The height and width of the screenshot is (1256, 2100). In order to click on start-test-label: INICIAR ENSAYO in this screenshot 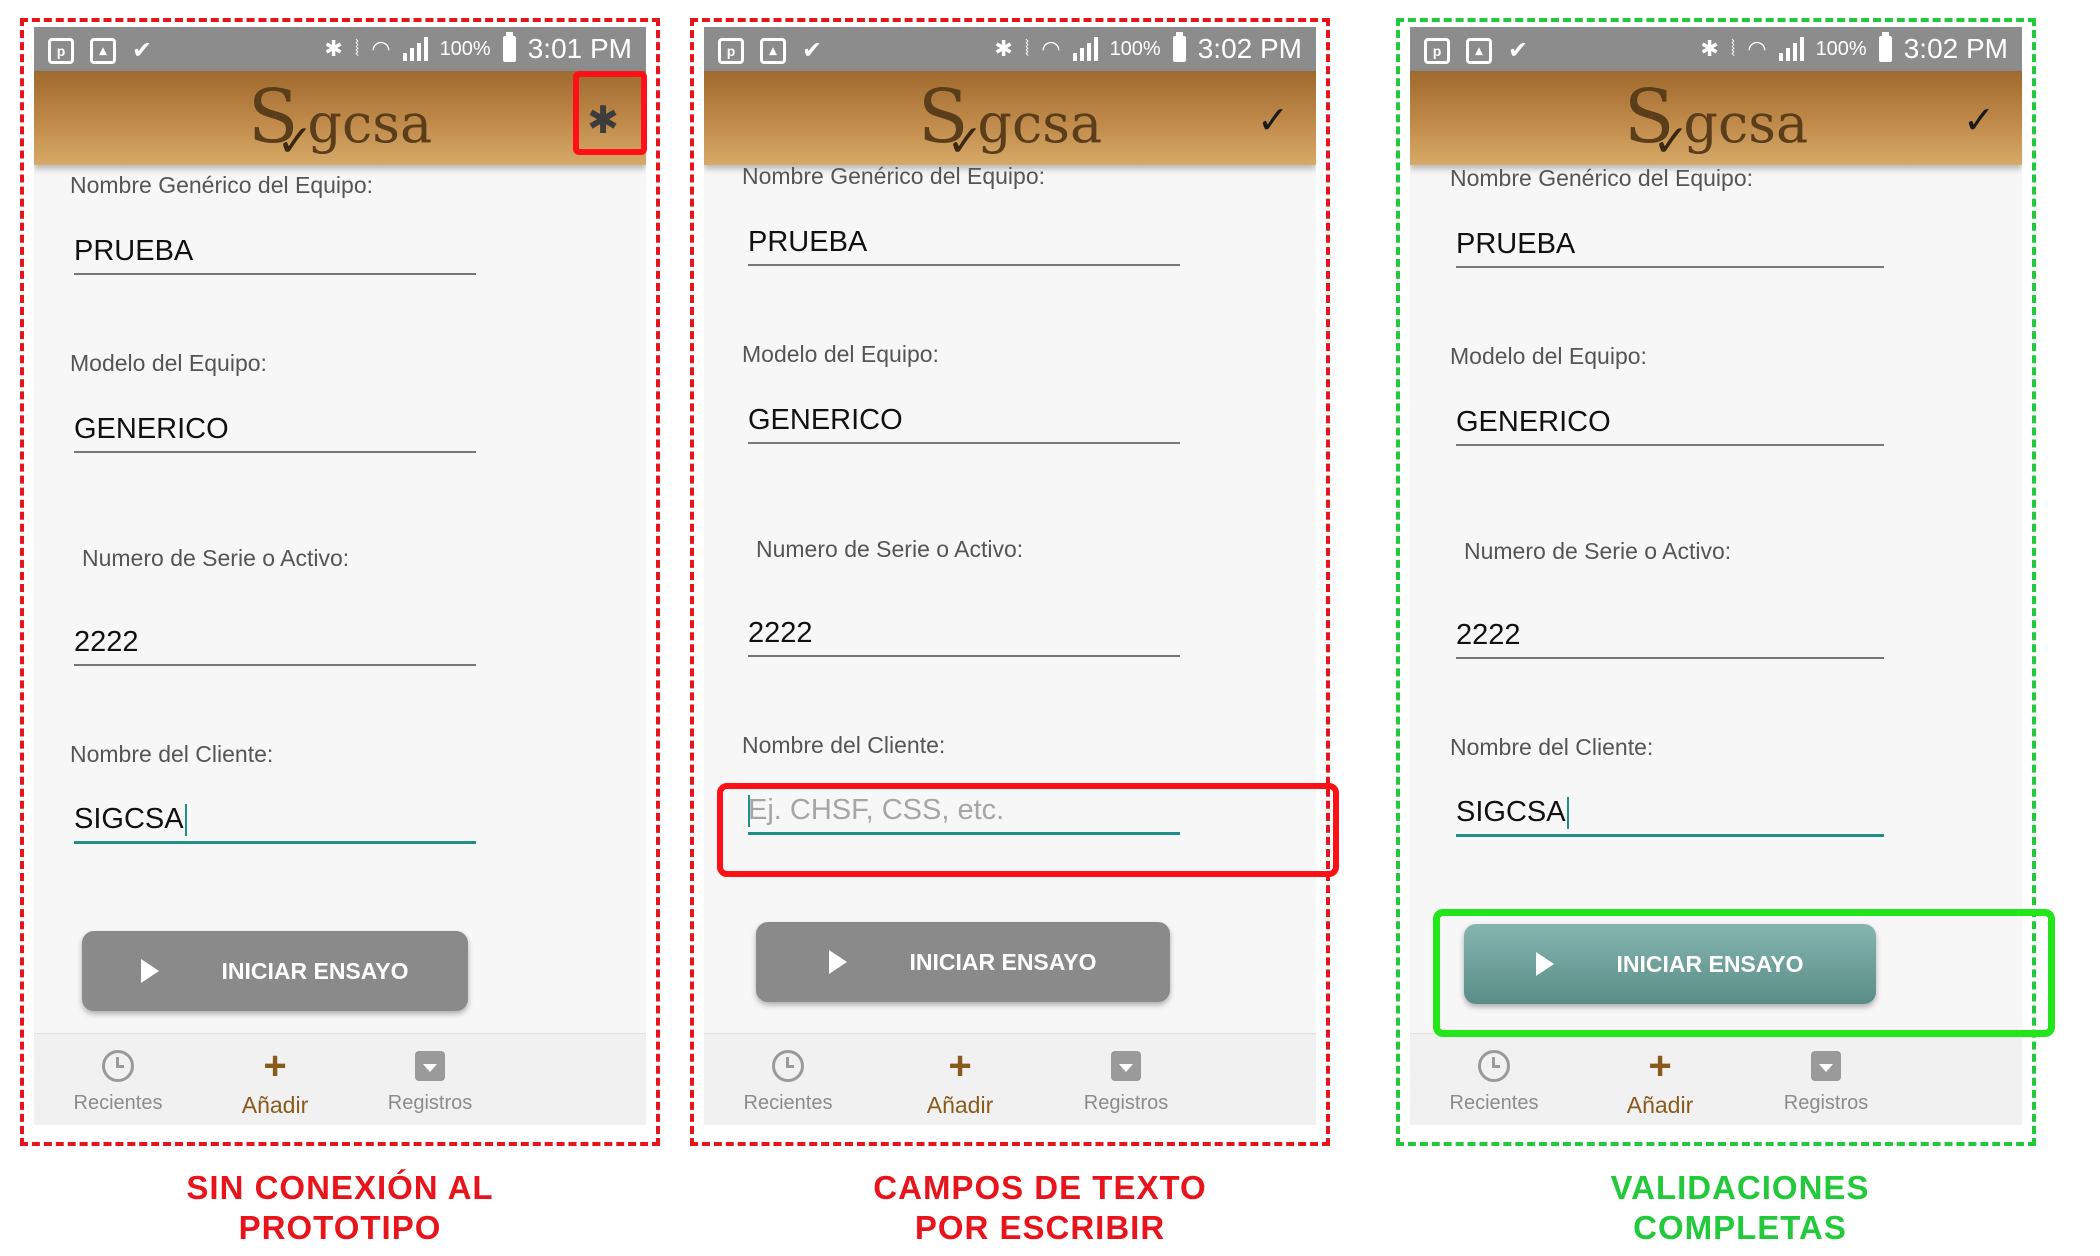, I will do `click(1003, 961)`.